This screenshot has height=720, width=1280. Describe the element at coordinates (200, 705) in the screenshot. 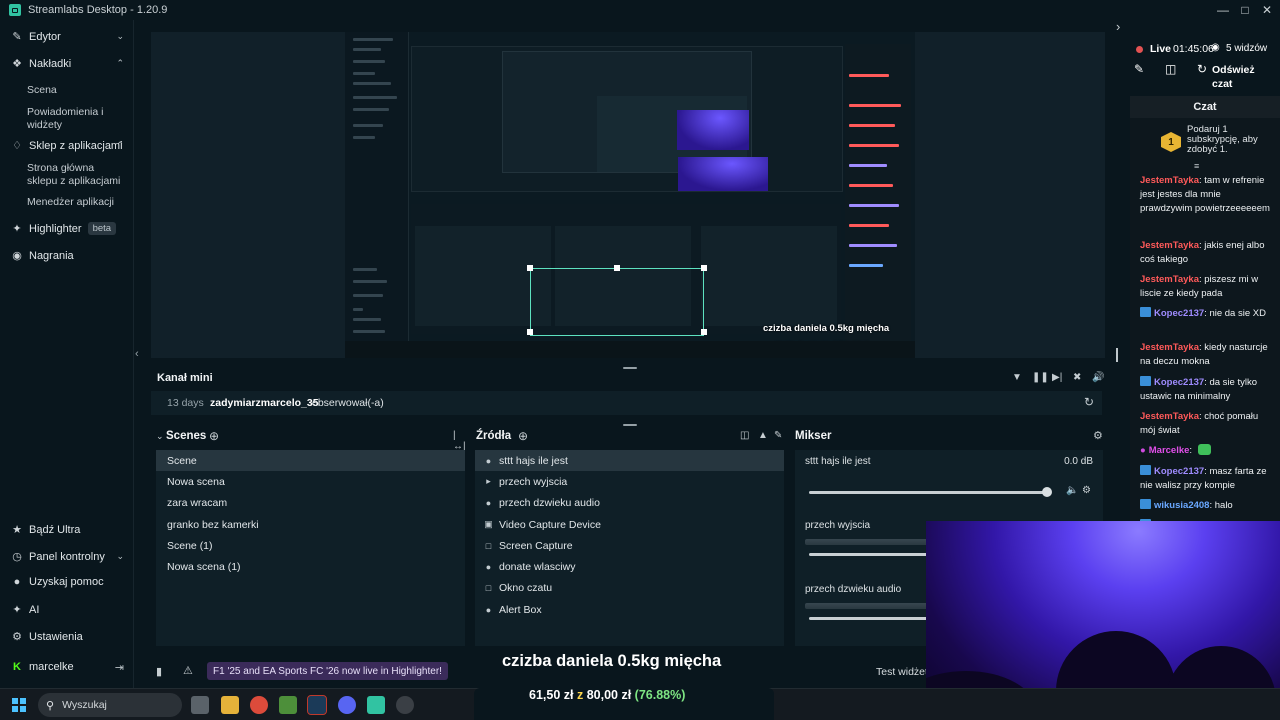

I see `task-view-icon` at that location.